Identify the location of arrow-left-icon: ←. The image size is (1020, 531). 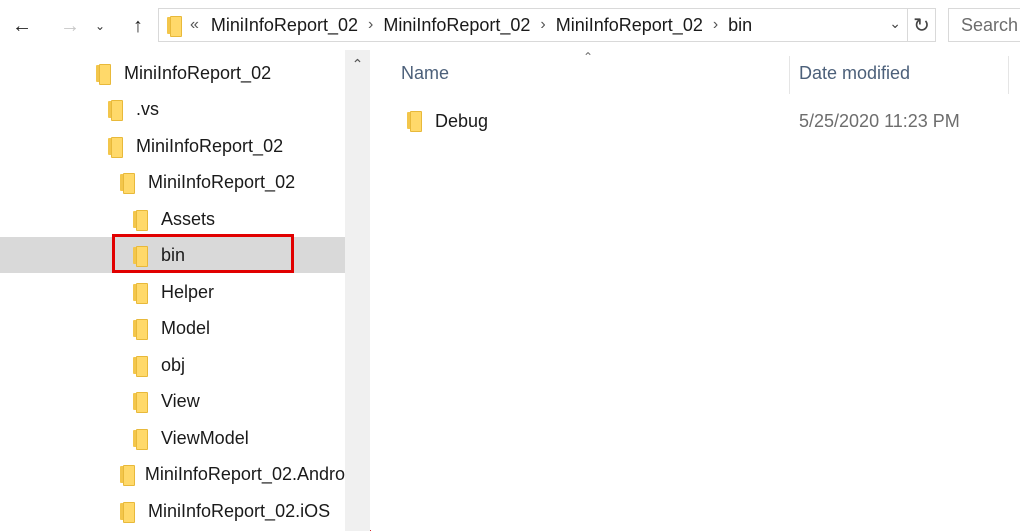
(22, 25).